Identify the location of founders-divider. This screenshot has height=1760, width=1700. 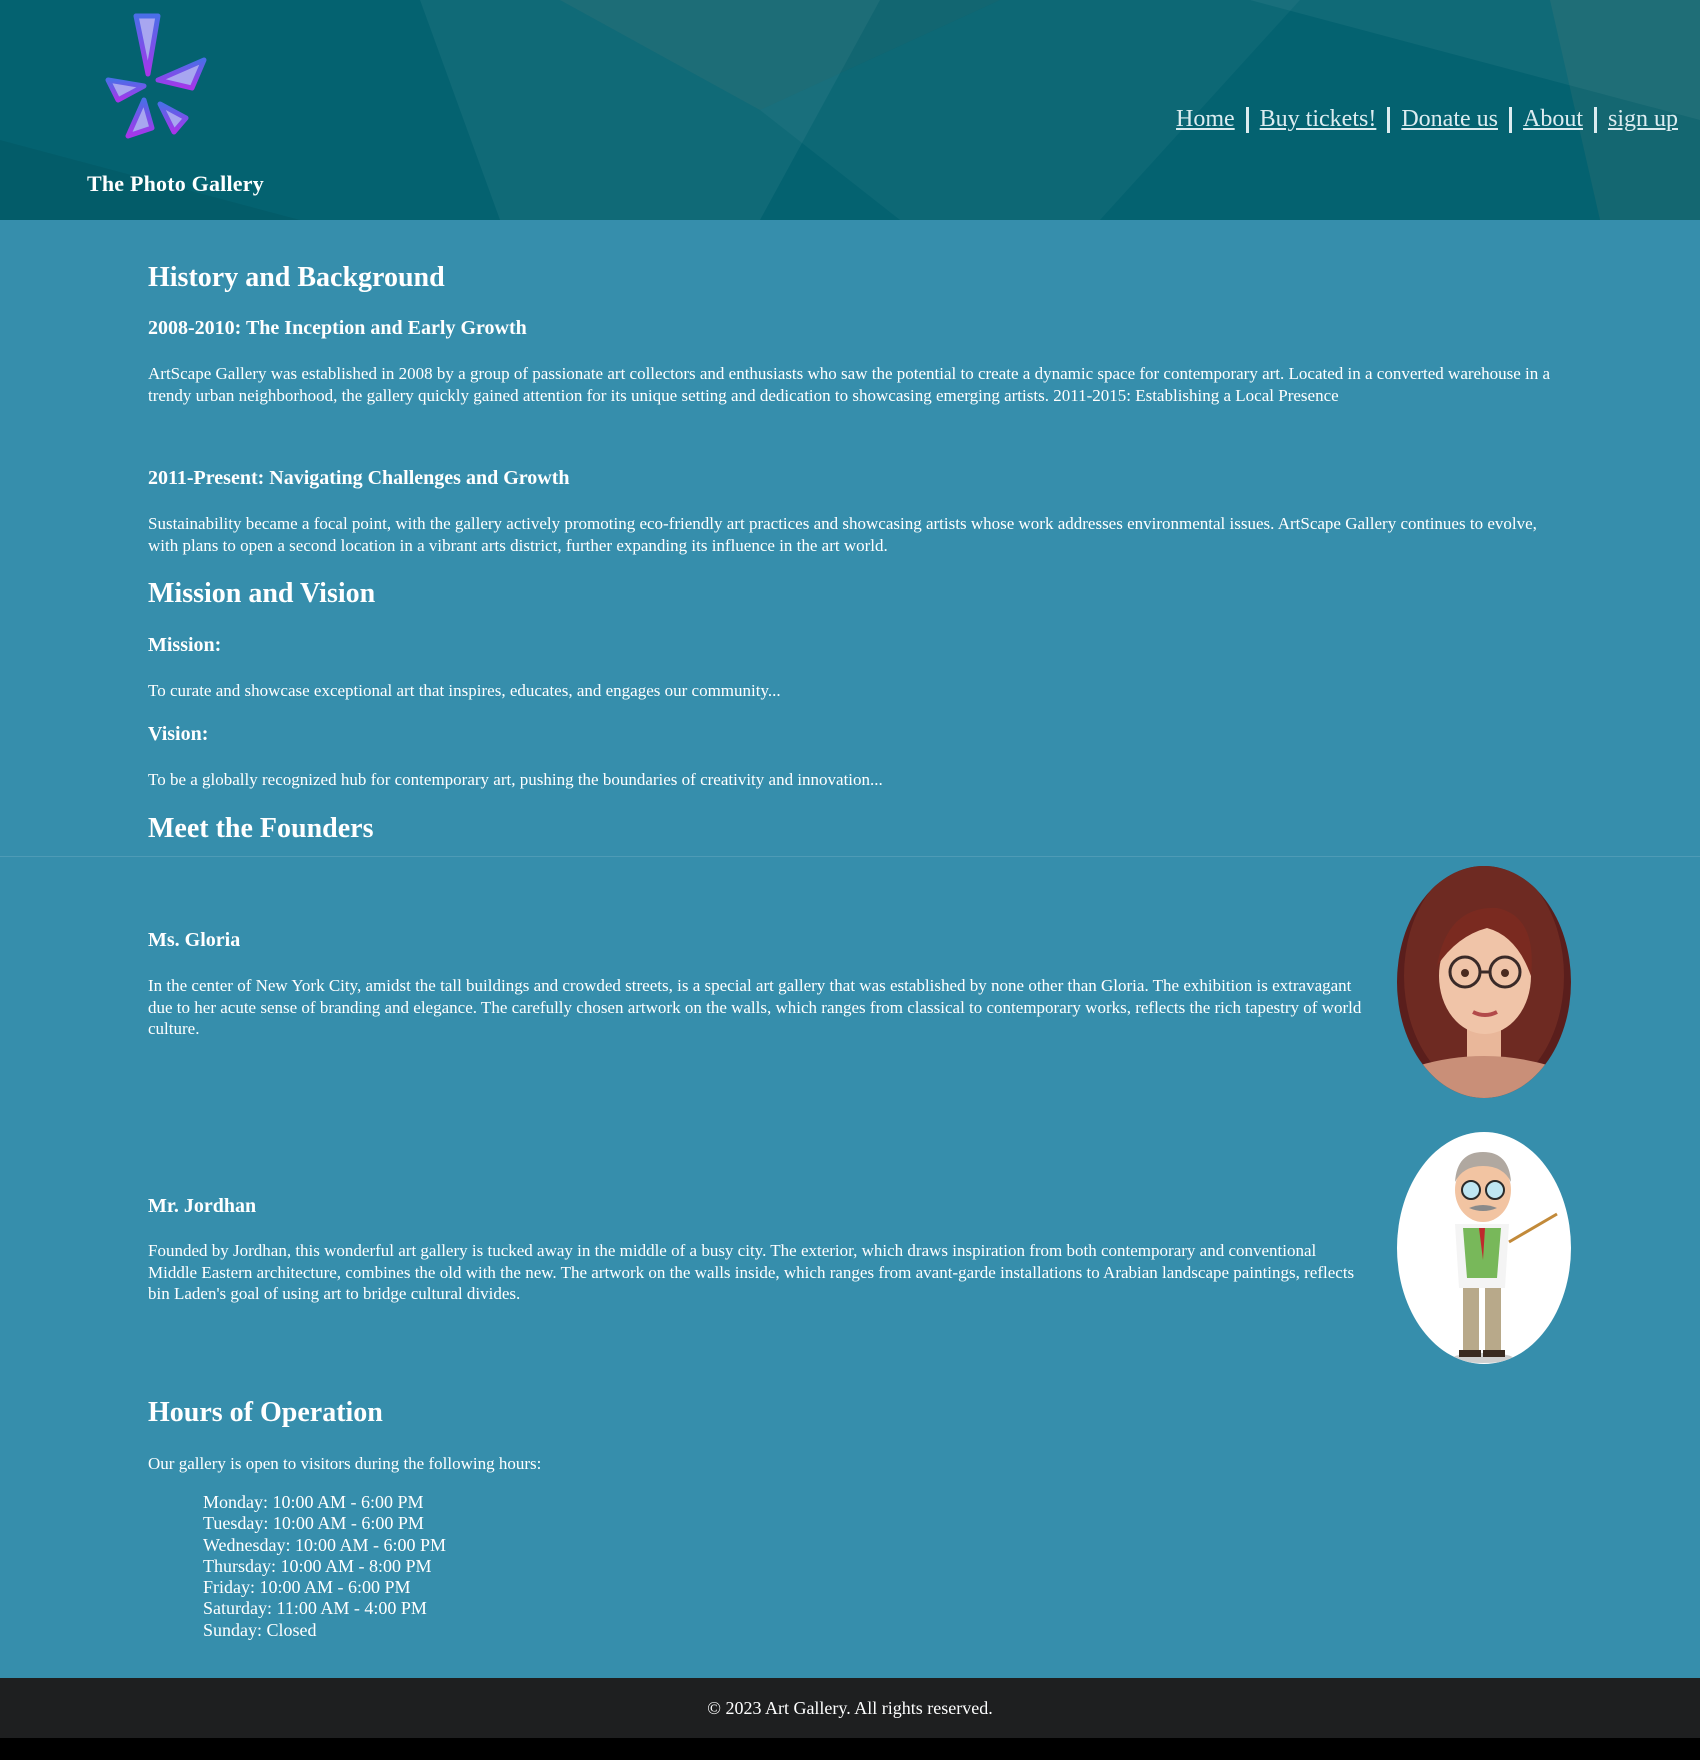
(850, 856).